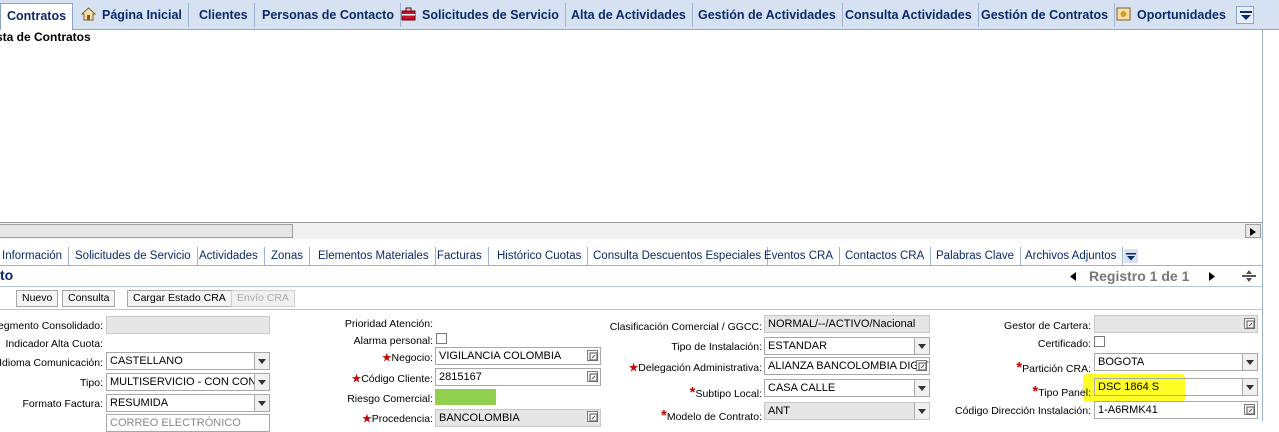 This screenshot has width=1279, height=432. What do you see at coordinates (728, 394) in the screenshot?
I see `subtipo-label-text: Subtipo Local:` at bounding box center [728, 394].